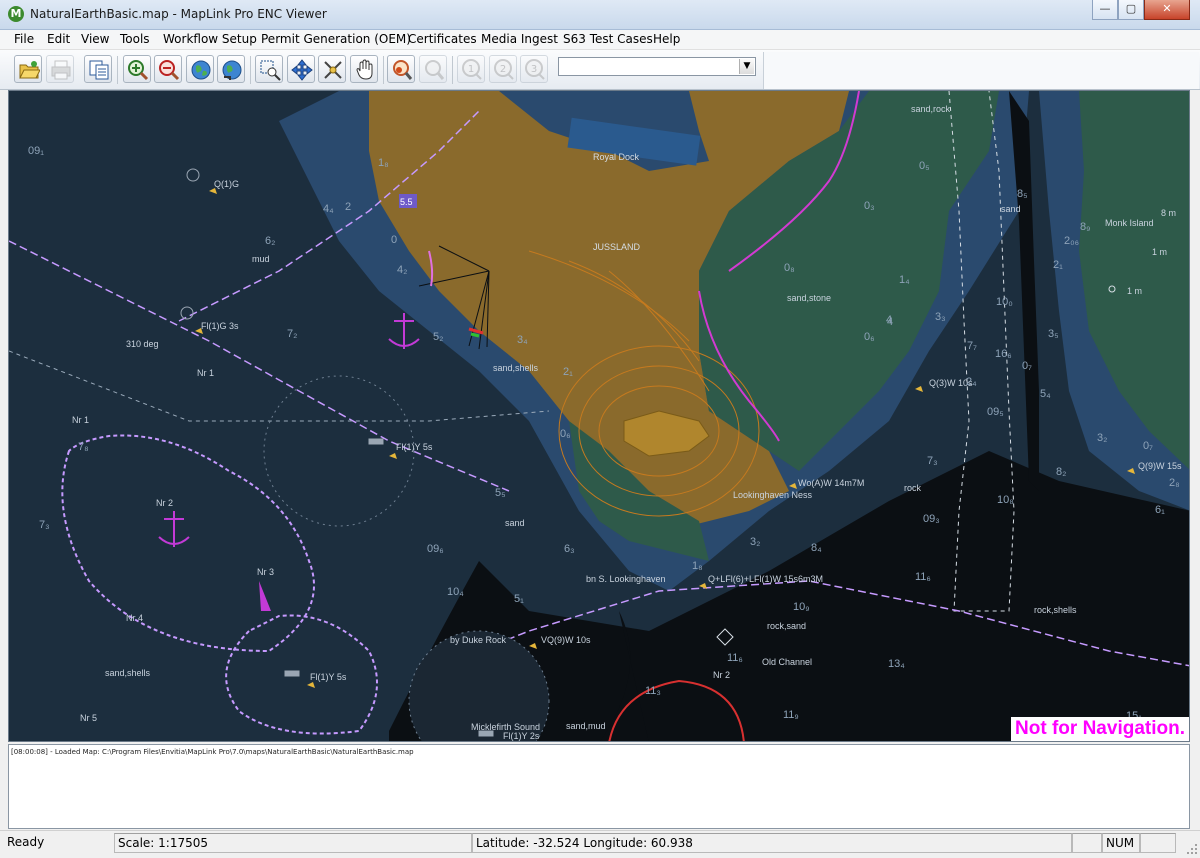  I want to click on map-label: Wo(A)W 14m7M, so click(831, 483).